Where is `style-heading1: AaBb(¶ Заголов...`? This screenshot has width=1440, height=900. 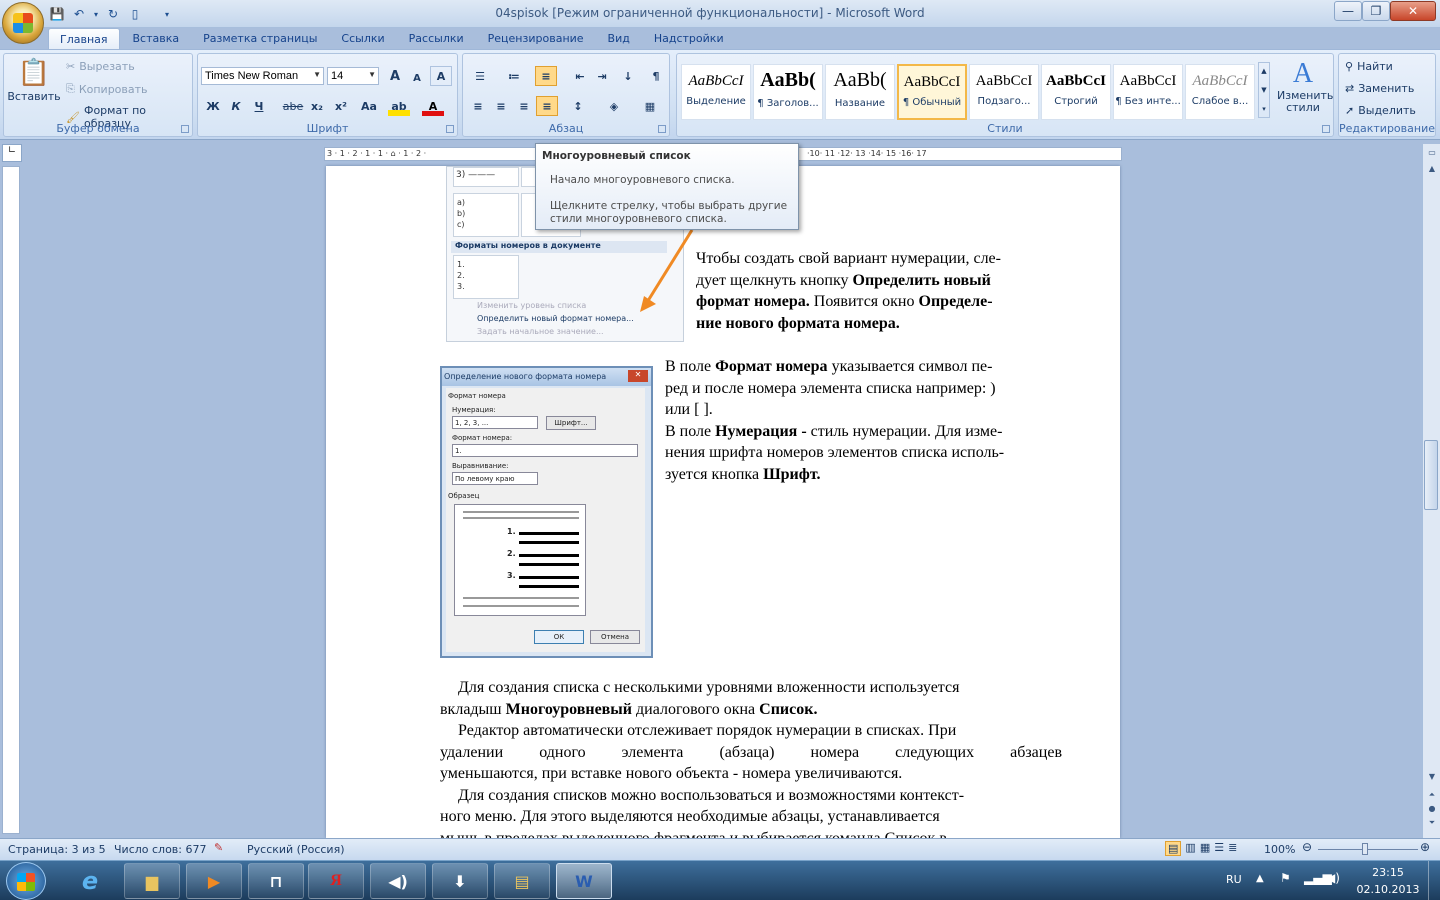
style-heading1: AaBb(¶ Заголов... is located at coordinates (788, 92).